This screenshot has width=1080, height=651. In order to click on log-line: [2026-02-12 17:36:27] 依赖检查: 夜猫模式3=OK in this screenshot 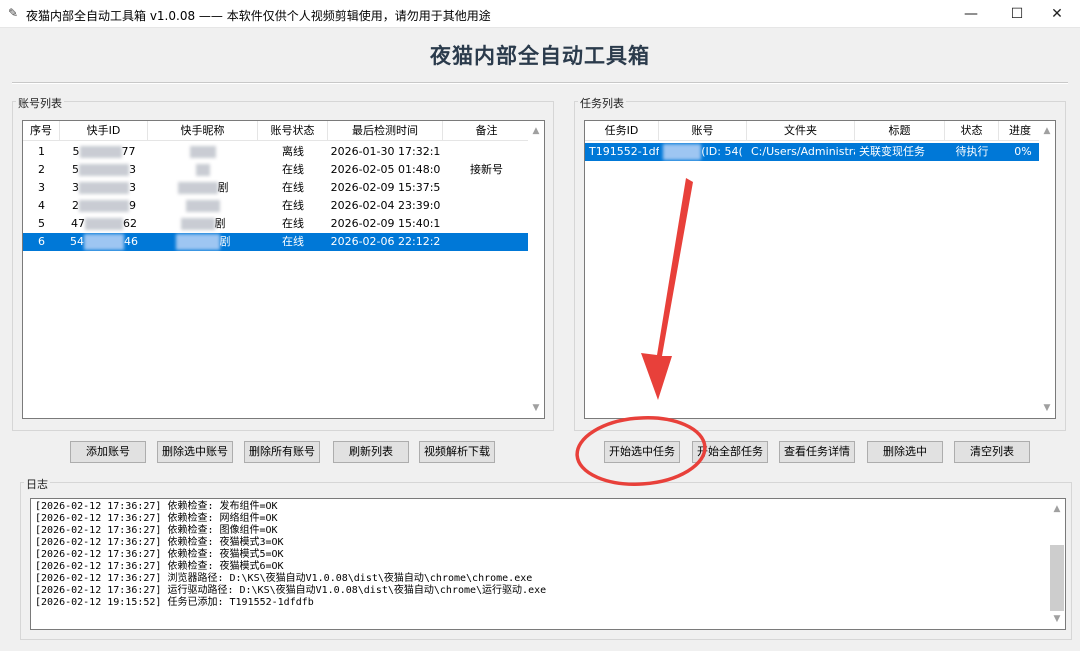, I will do `click(159, 542)`.